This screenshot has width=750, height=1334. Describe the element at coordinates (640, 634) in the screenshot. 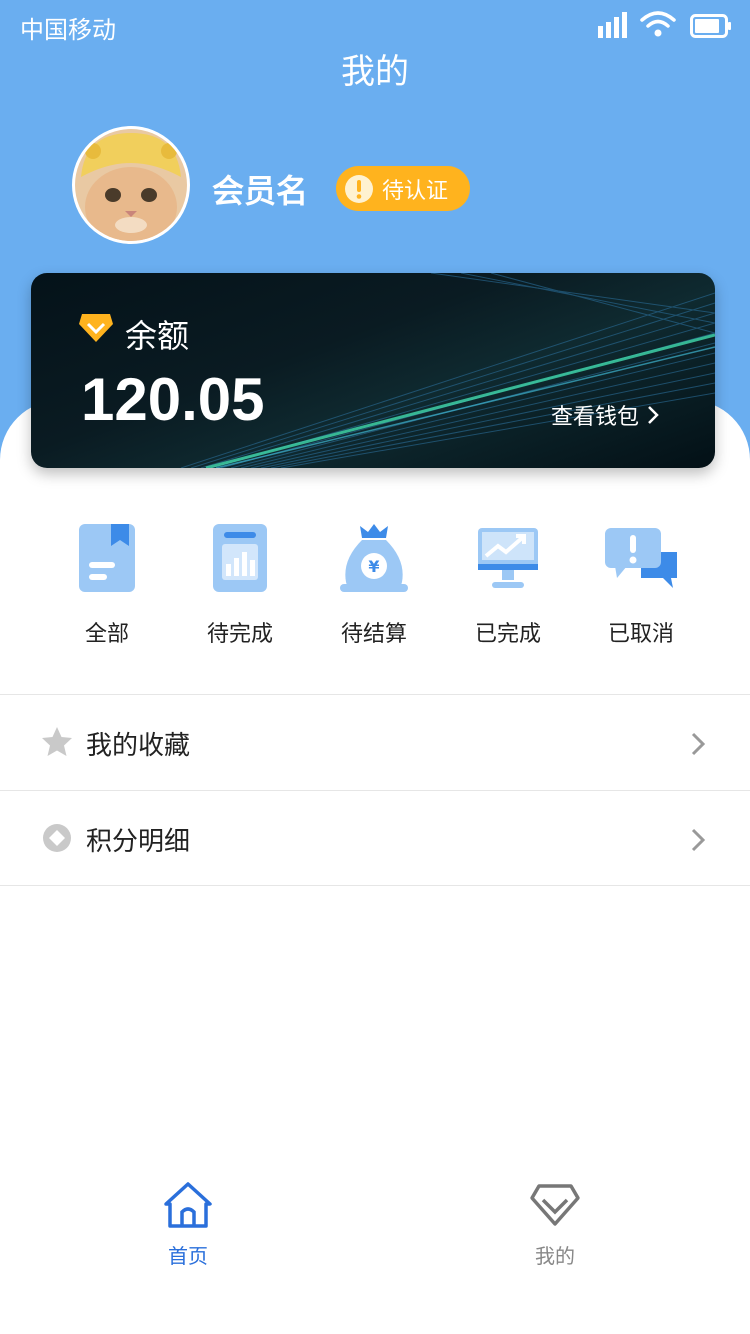

I see `order-cancelled-label: 已取消` at that location.